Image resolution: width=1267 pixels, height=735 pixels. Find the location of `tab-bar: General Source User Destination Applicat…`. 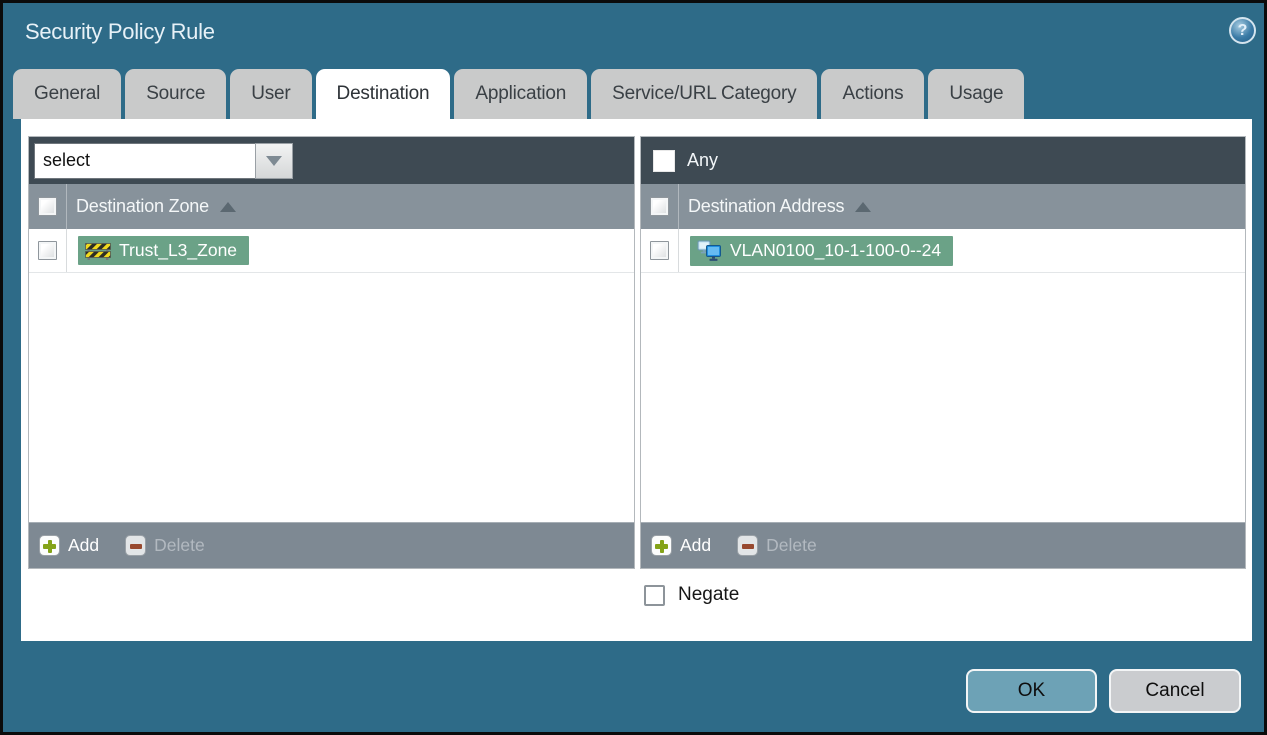

tab-bar: General Source User Destination Applicat… is located at coordinates (519, 94).